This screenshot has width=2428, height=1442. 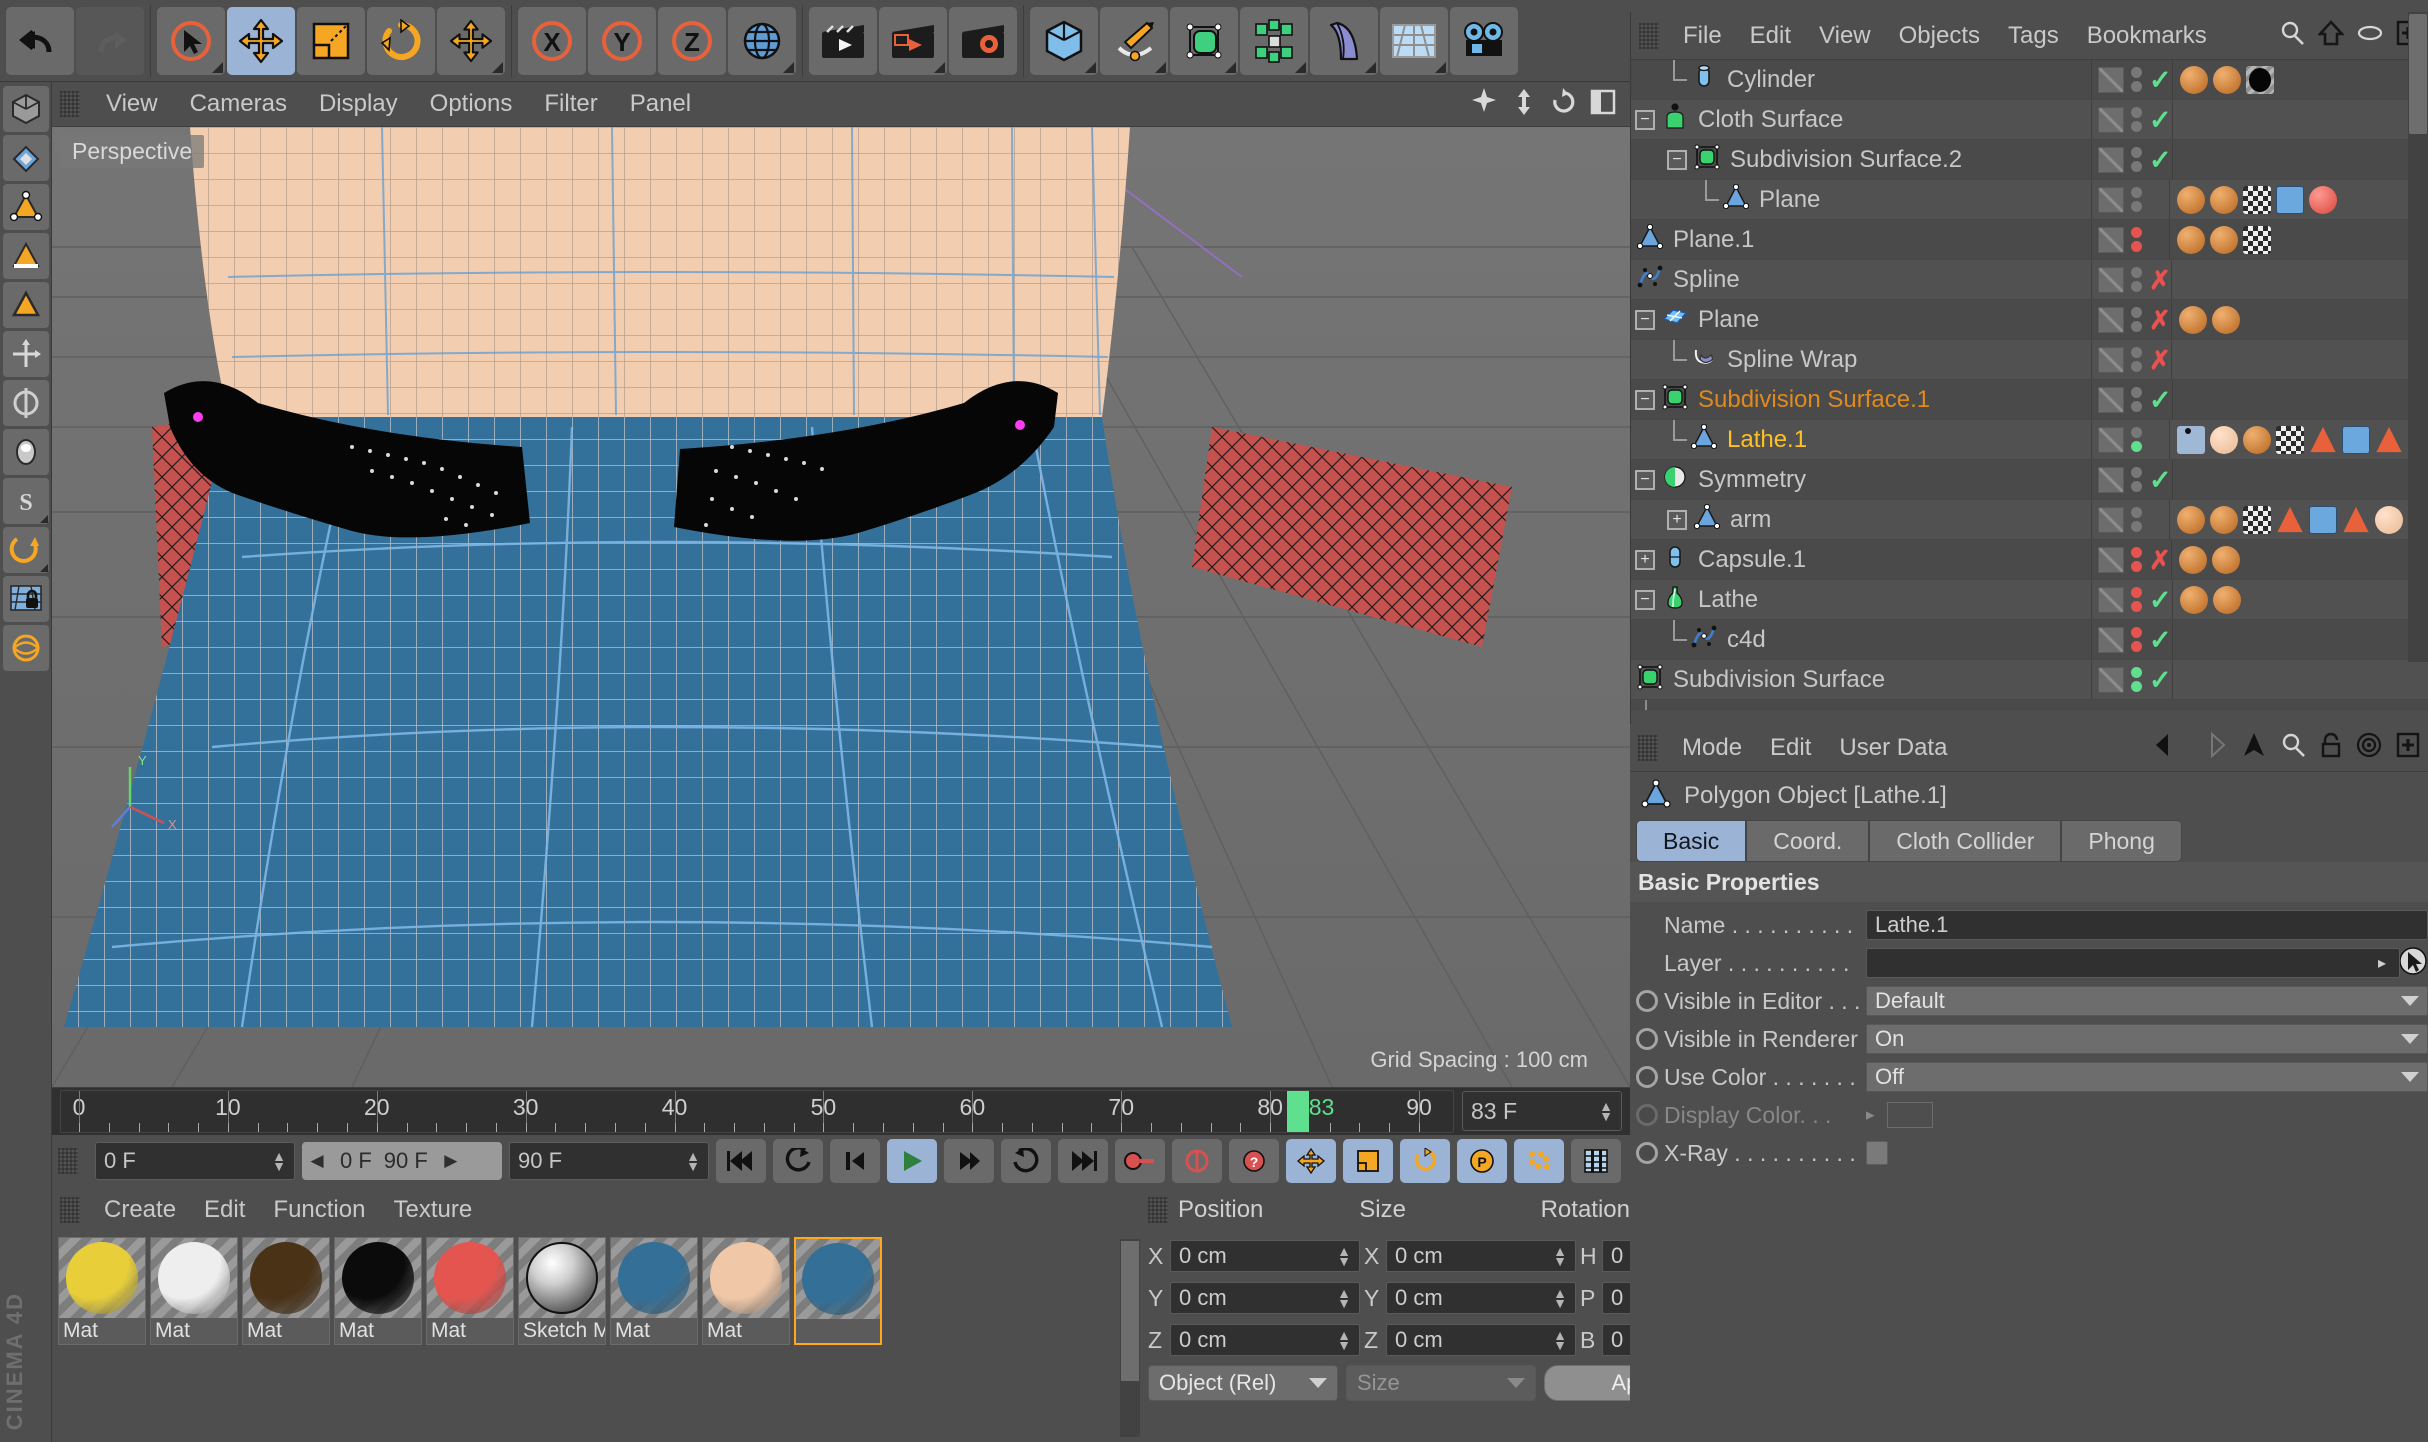 I want to click on search-icon, so click(x=2293, y=747).